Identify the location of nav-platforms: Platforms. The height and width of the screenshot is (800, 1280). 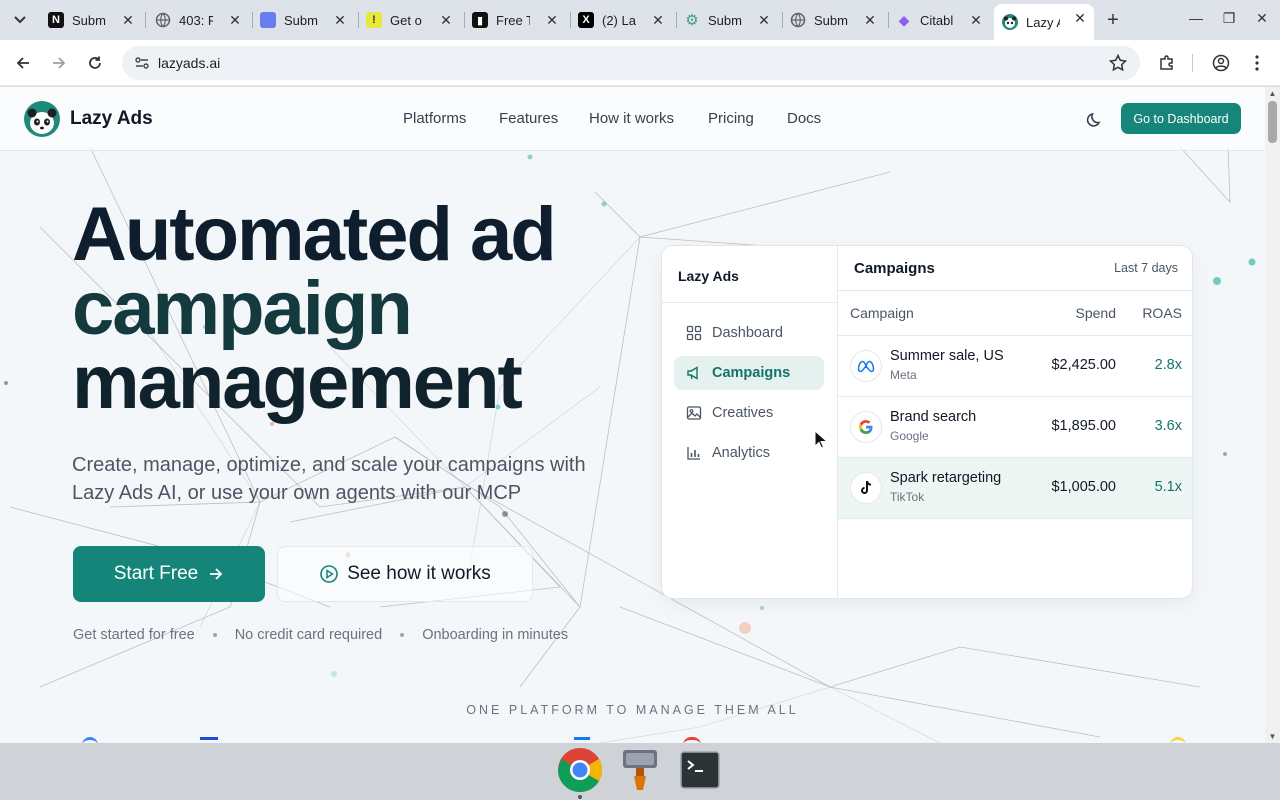
(434, 118).